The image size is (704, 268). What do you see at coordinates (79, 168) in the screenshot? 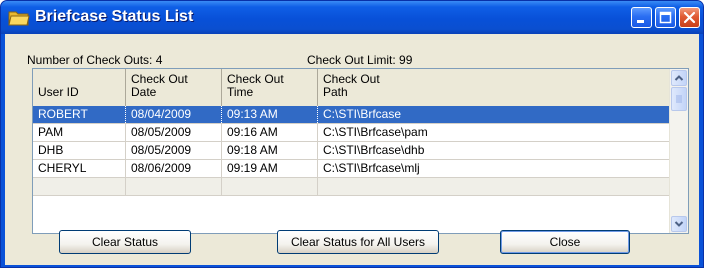
I see `user-id-cell: CHERYL` at bounding box center [79, 168].